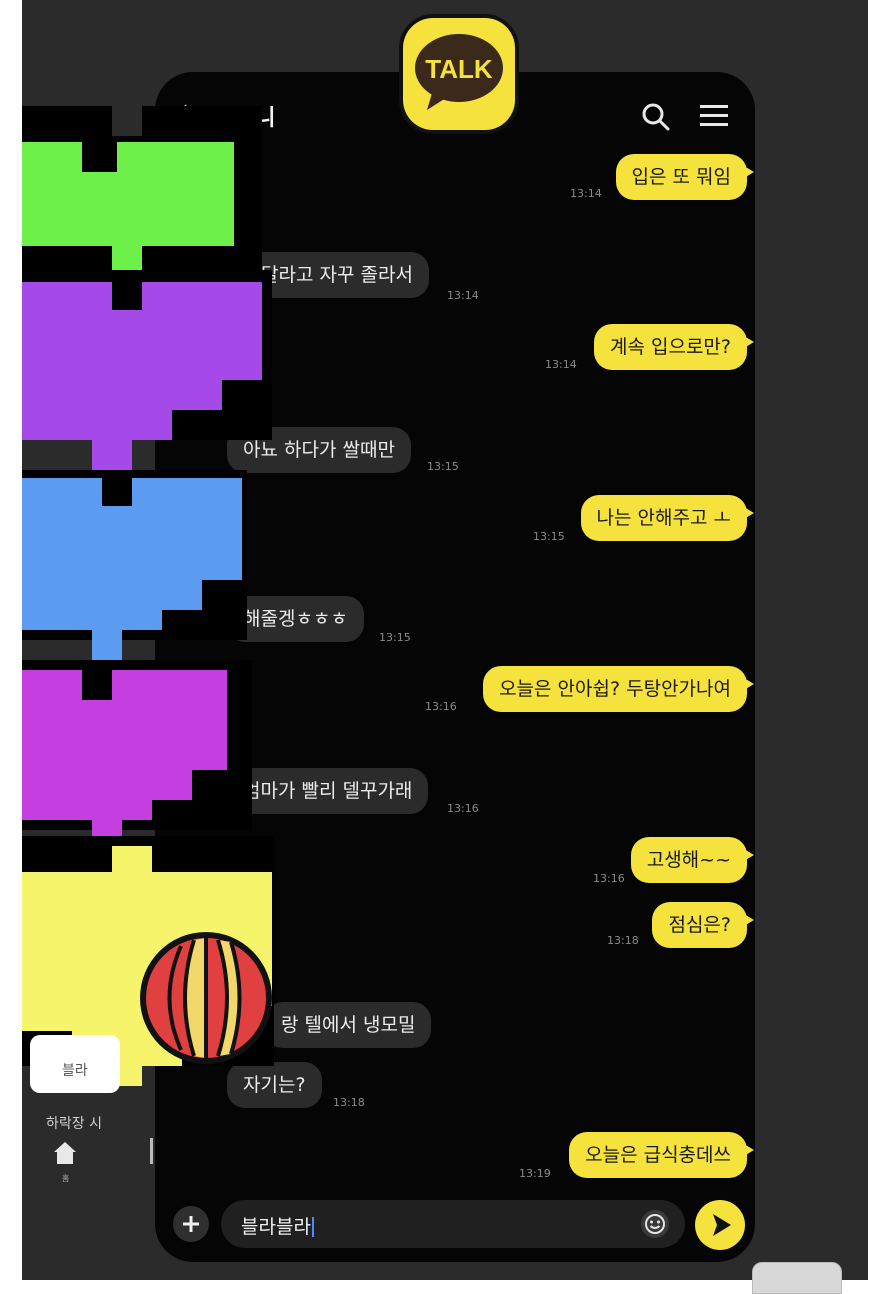  Describe the element at coordinates (655, 1224) in the screenshot. I see `emoji-icon` at that location.